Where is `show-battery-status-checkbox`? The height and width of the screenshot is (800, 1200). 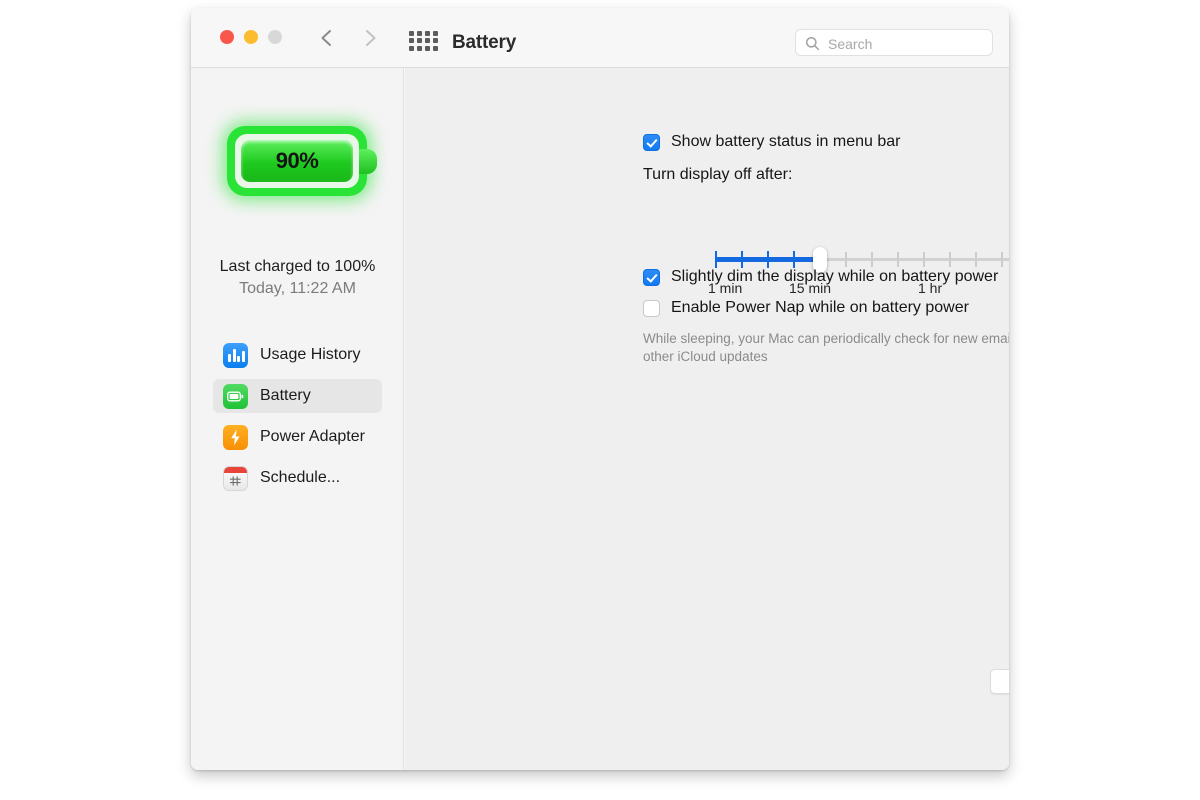 show-battery-status-checkbox is located at coordinates (651, 142).